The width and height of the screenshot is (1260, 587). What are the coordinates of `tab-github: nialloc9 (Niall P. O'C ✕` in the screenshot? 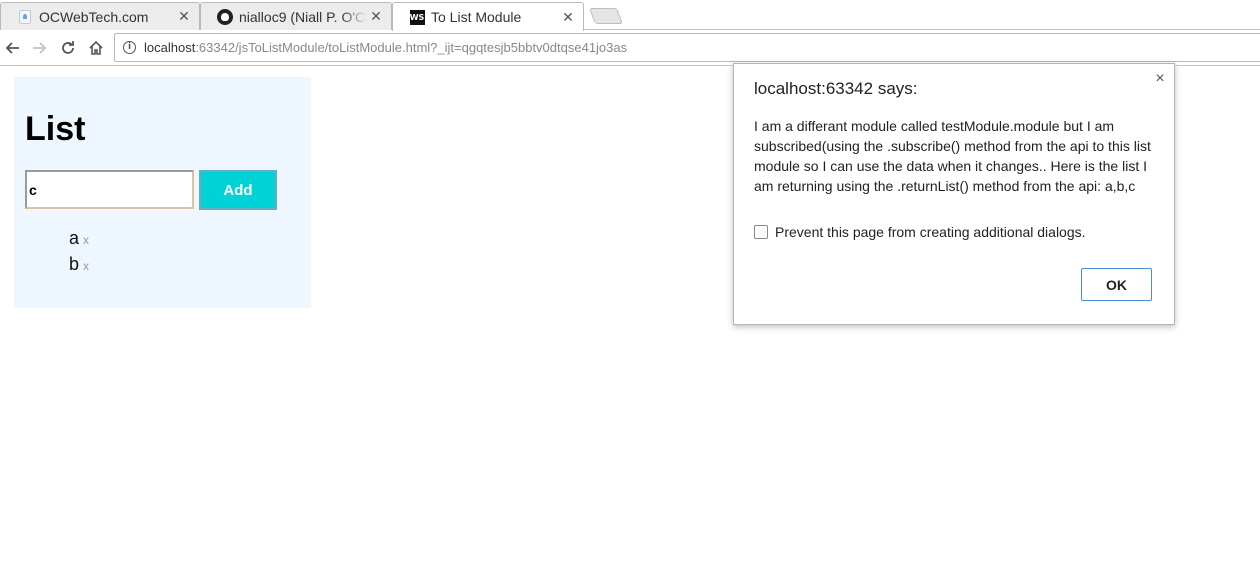 It's located at (296, 16).